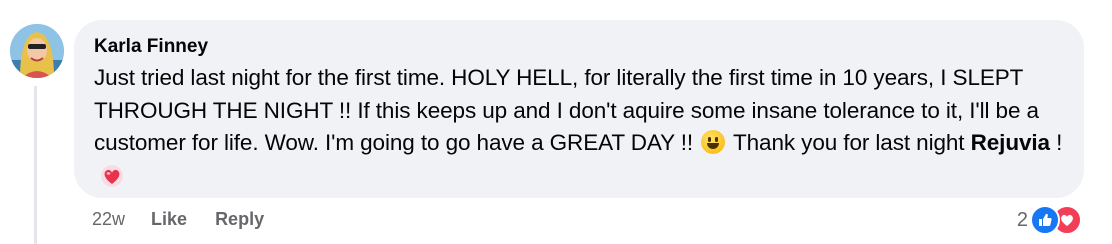 The width and height of the screenshot is (1112, 244). I want to click on reactions-summary: 2, so click(1049, 220).